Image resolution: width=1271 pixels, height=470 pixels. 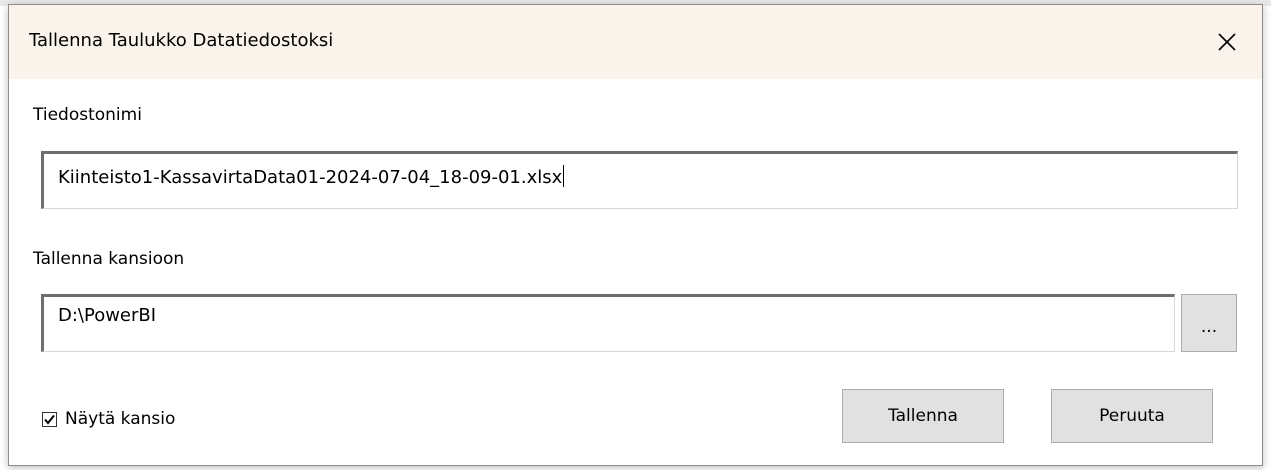 What do you see at coordinates (608, 323) in the screenshot?
I see `folder-input: D:\PowerBI` at bounding box center [608, 323].